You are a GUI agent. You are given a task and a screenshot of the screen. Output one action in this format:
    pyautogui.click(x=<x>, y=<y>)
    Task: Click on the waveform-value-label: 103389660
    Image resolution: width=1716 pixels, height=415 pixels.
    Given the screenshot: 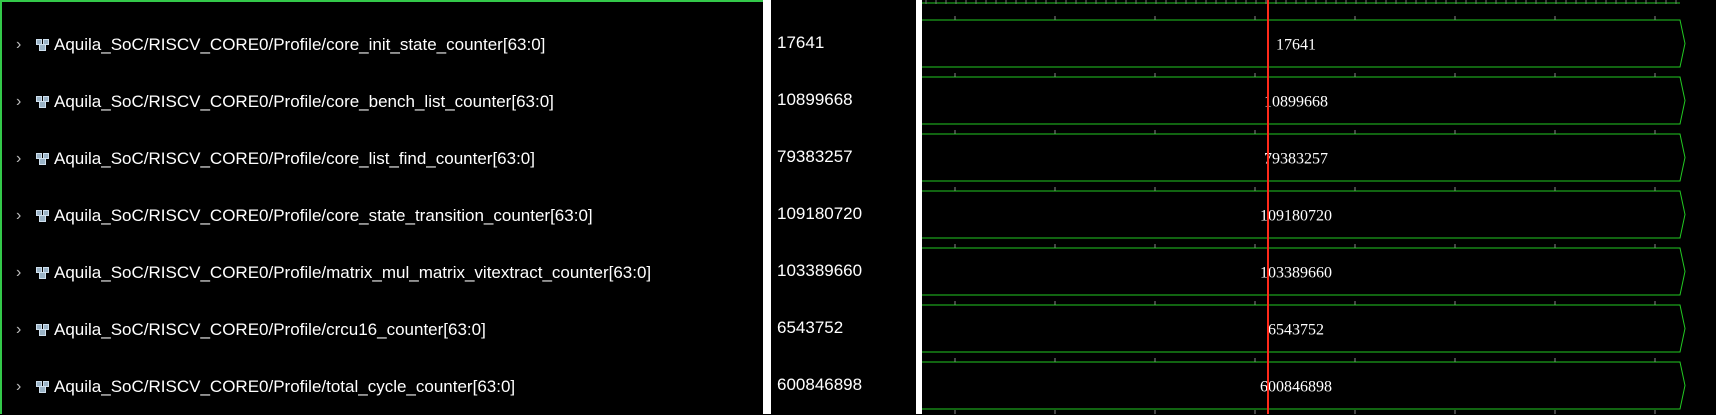 What is the action you would take?
    pyautogui.click(x=1296, y=273)
    